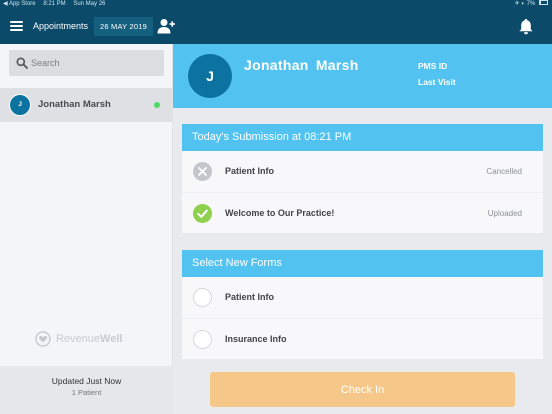  What do you see at coordinates (362, 212) in the screenshot?
I see `submitted-form-row: Welcome to Our Practice! Uploaded` at bounding box center [362, 212].